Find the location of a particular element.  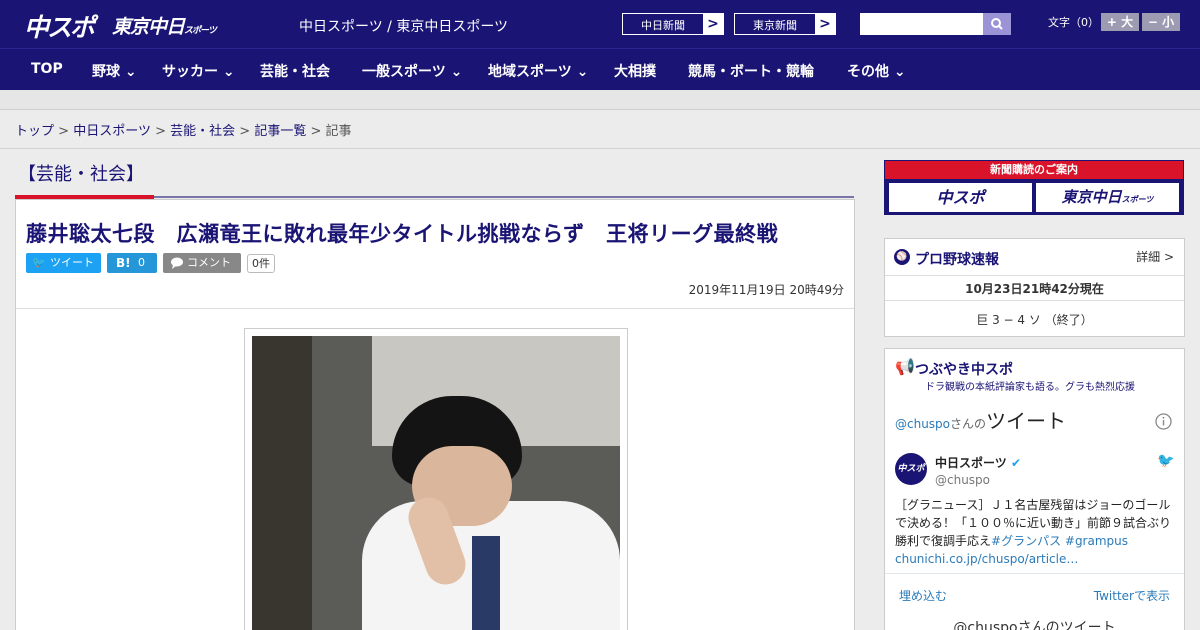

tokyo-logo-small: スポーツ is located at coordinates (200, 31).